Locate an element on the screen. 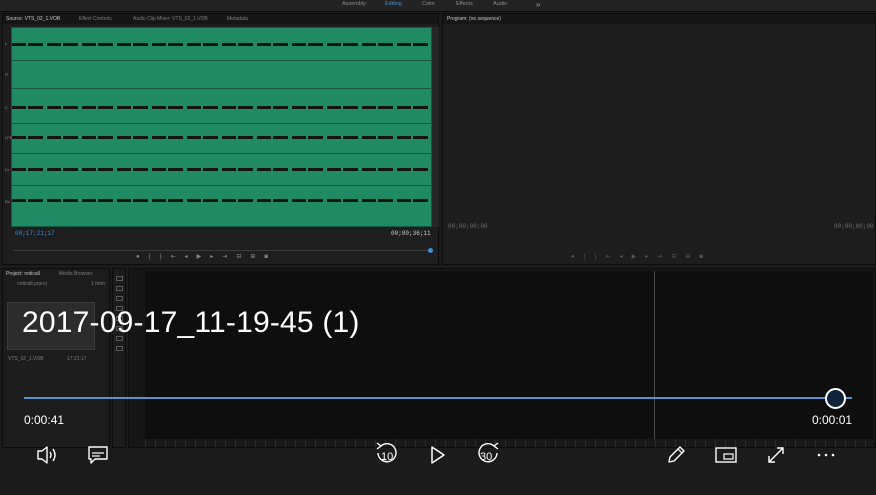 This screenshot has width=876, height=495. project-item-count: 1 Item is located at coordinates (98, 284).